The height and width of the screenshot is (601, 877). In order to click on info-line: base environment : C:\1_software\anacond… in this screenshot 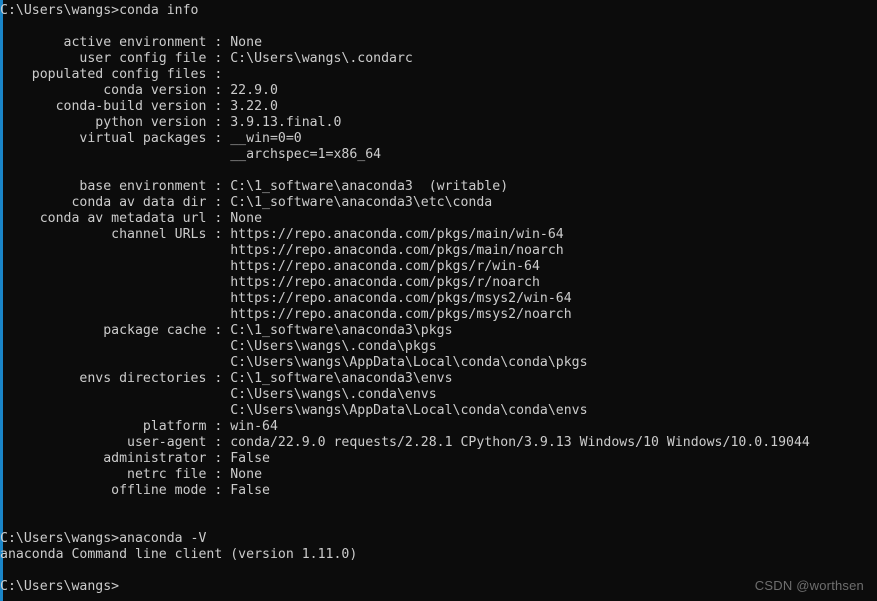, I will do `click(254, 186)`.